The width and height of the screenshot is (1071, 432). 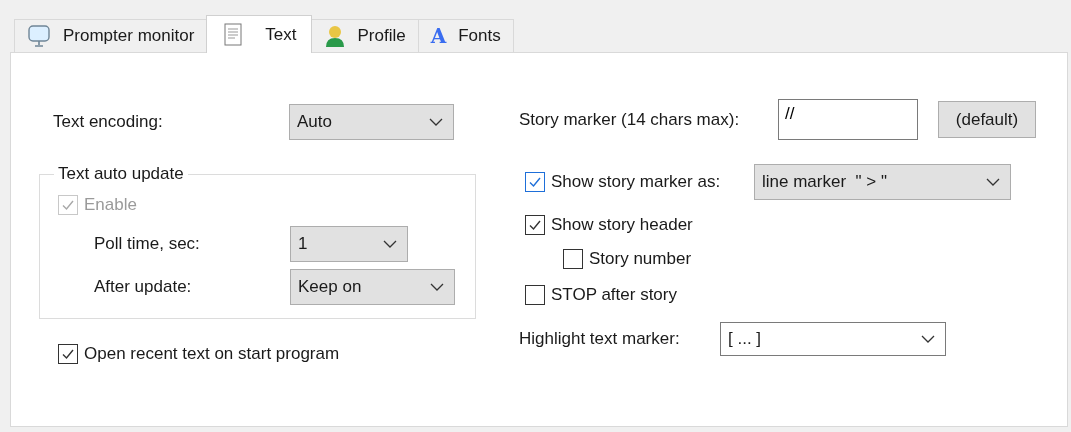 What do you see at coordinates (614, 295) in the screenshot?
I see `checkbox-label: STOP after story` at bounding box center [614, 295].